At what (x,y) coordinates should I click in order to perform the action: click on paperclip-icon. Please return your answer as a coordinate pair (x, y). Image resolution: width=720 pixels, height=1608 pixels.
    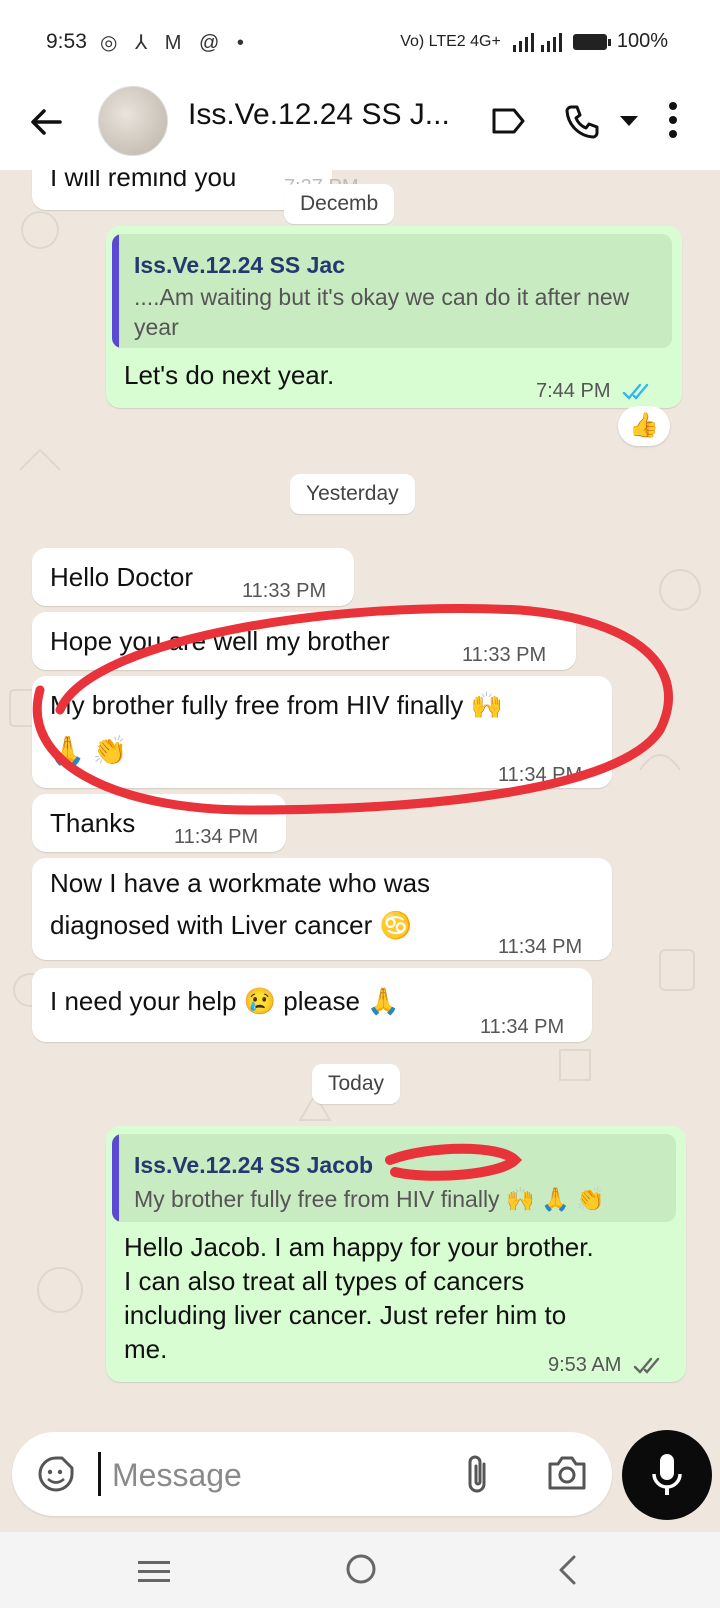
    Looking at the image, I should click on (478, 1474).